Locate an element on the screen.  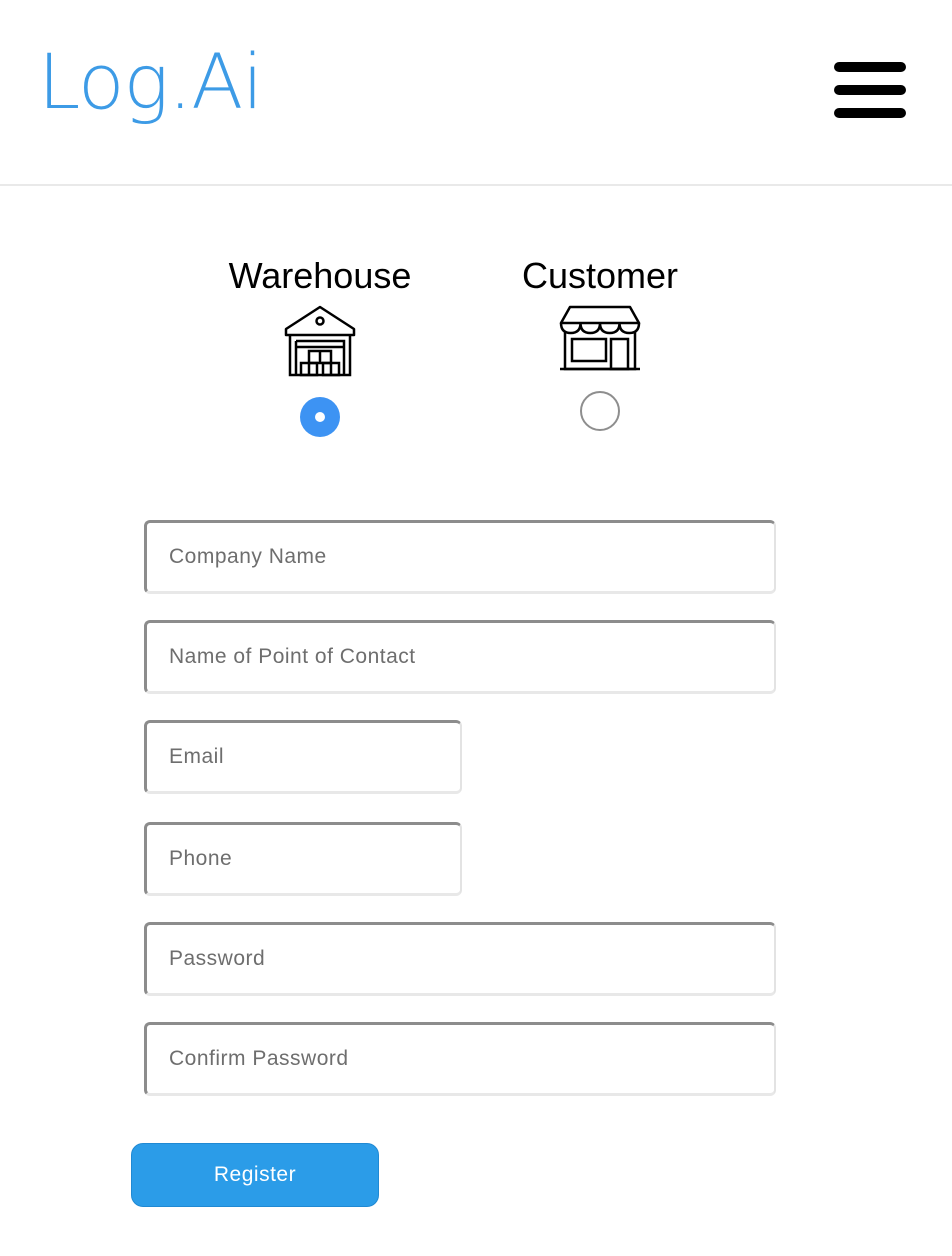
email-input is located at coordinates (303, 757).